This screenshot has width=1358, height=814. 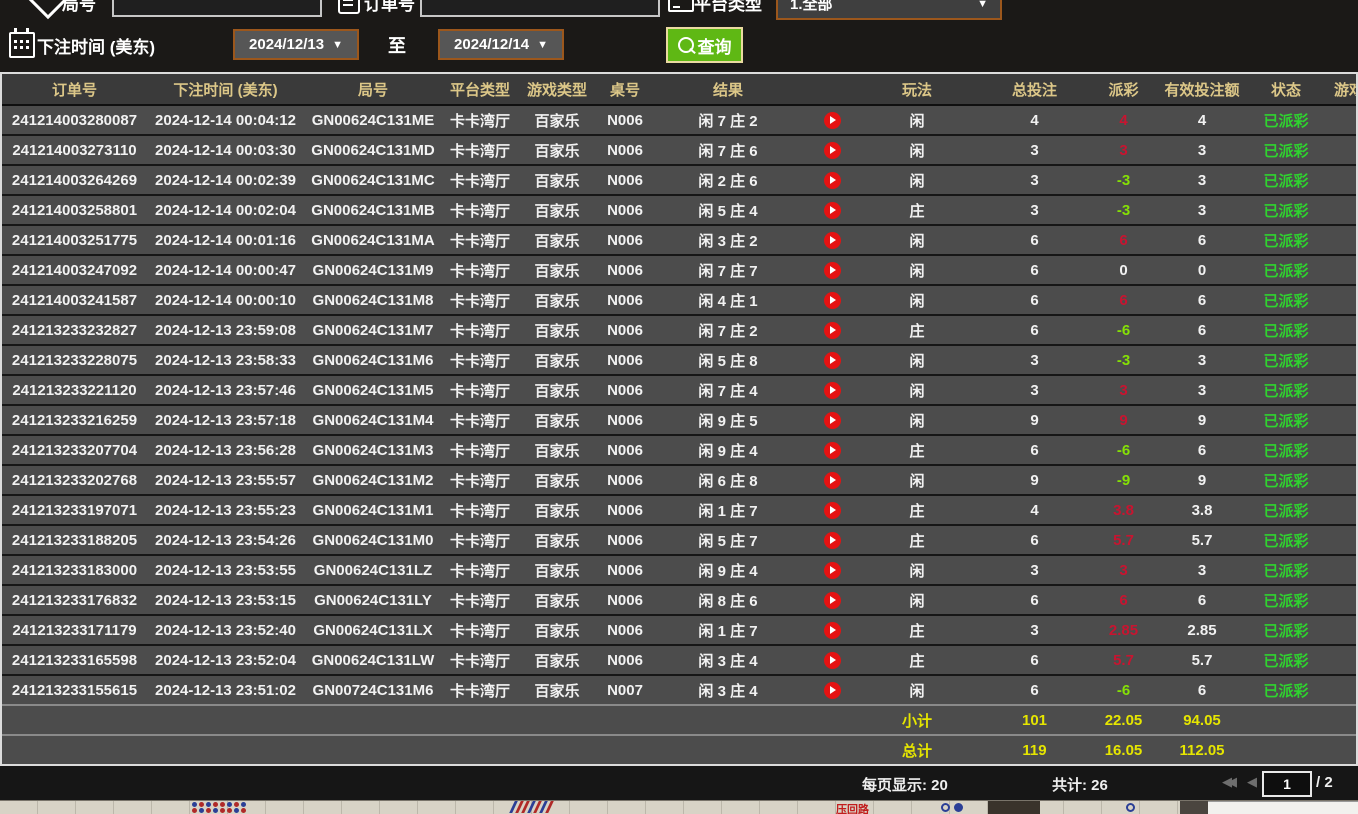 I want to click on totals-label: 小计, so click(x=916, y=721).